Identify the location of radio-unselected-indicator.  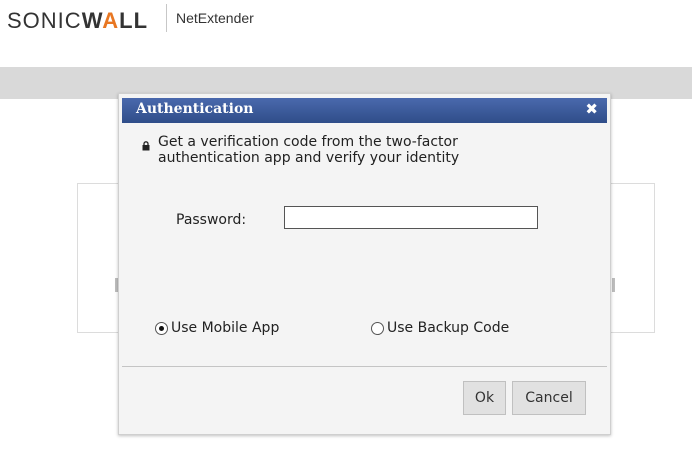
(377, 328).